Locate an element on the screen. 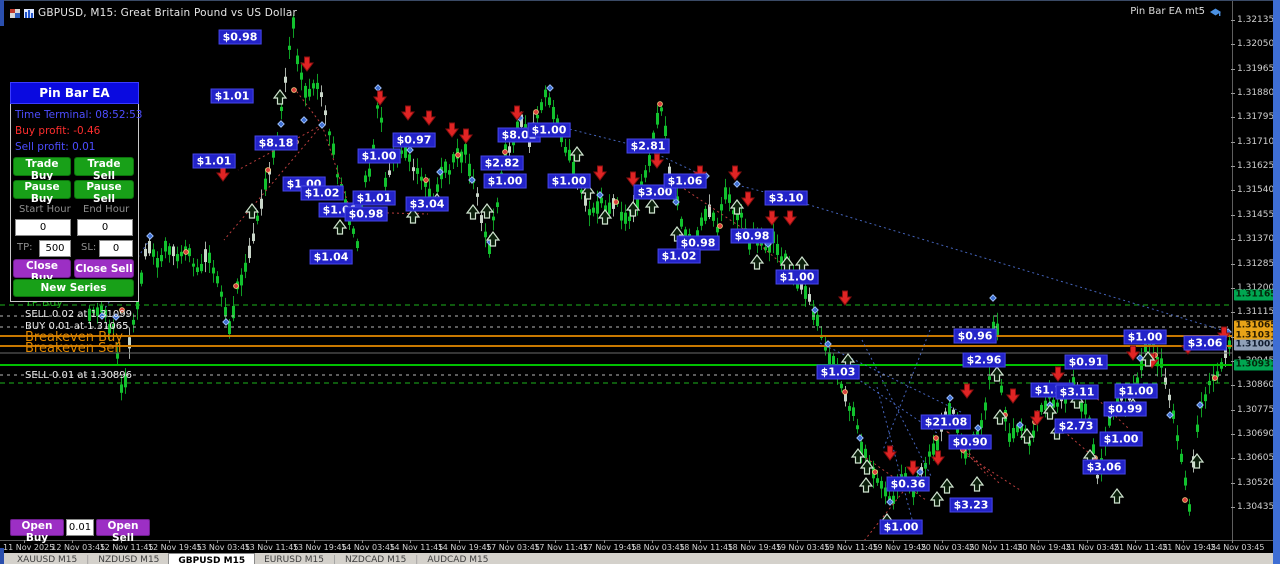 The width and height of the screenshot is (1280, 564). open-sell-button: Open Sell is located at coordinates (123, 531).